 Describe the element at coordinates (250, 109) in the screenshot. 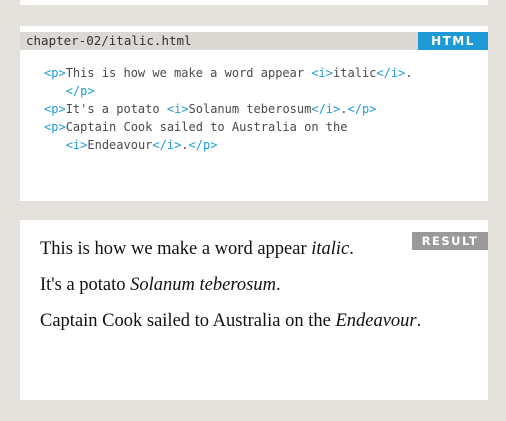

I see `code-text: Solanum teberosum` at that location.